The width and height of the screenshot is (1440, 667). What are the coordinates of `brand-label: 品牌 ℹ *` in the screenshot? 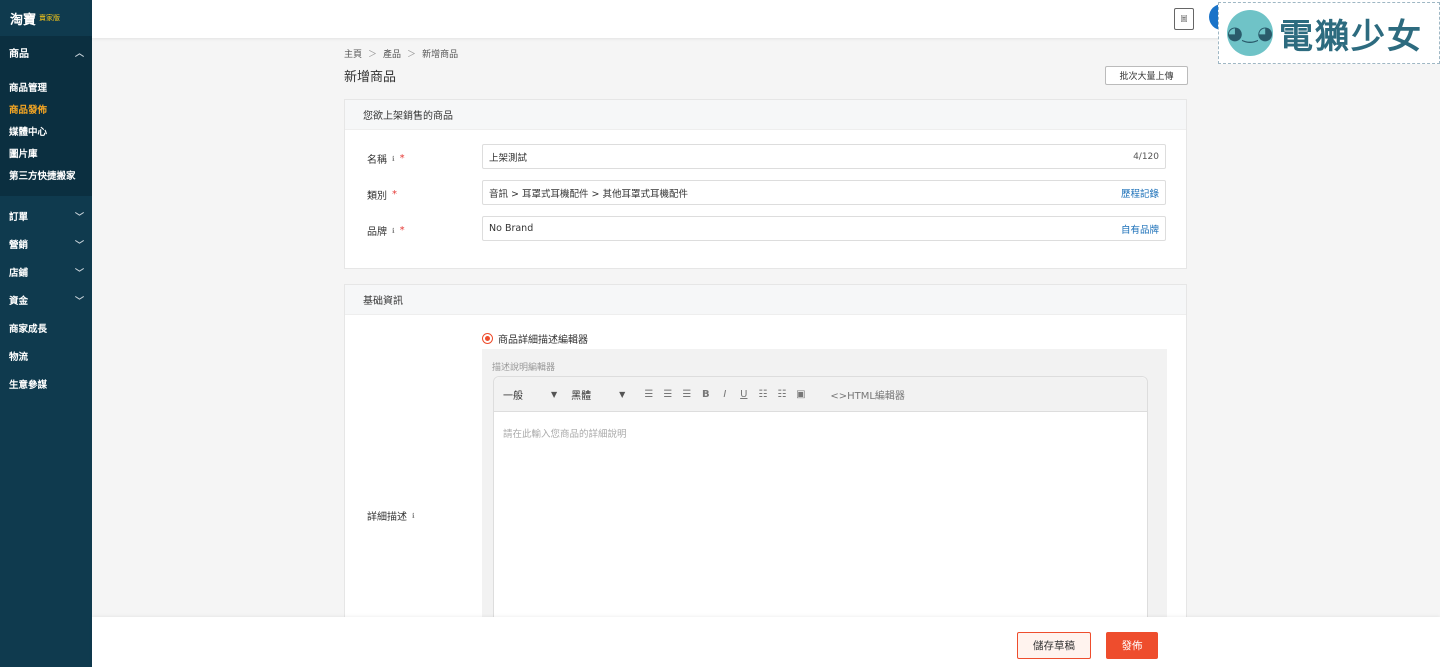 It's located at (386, 230).